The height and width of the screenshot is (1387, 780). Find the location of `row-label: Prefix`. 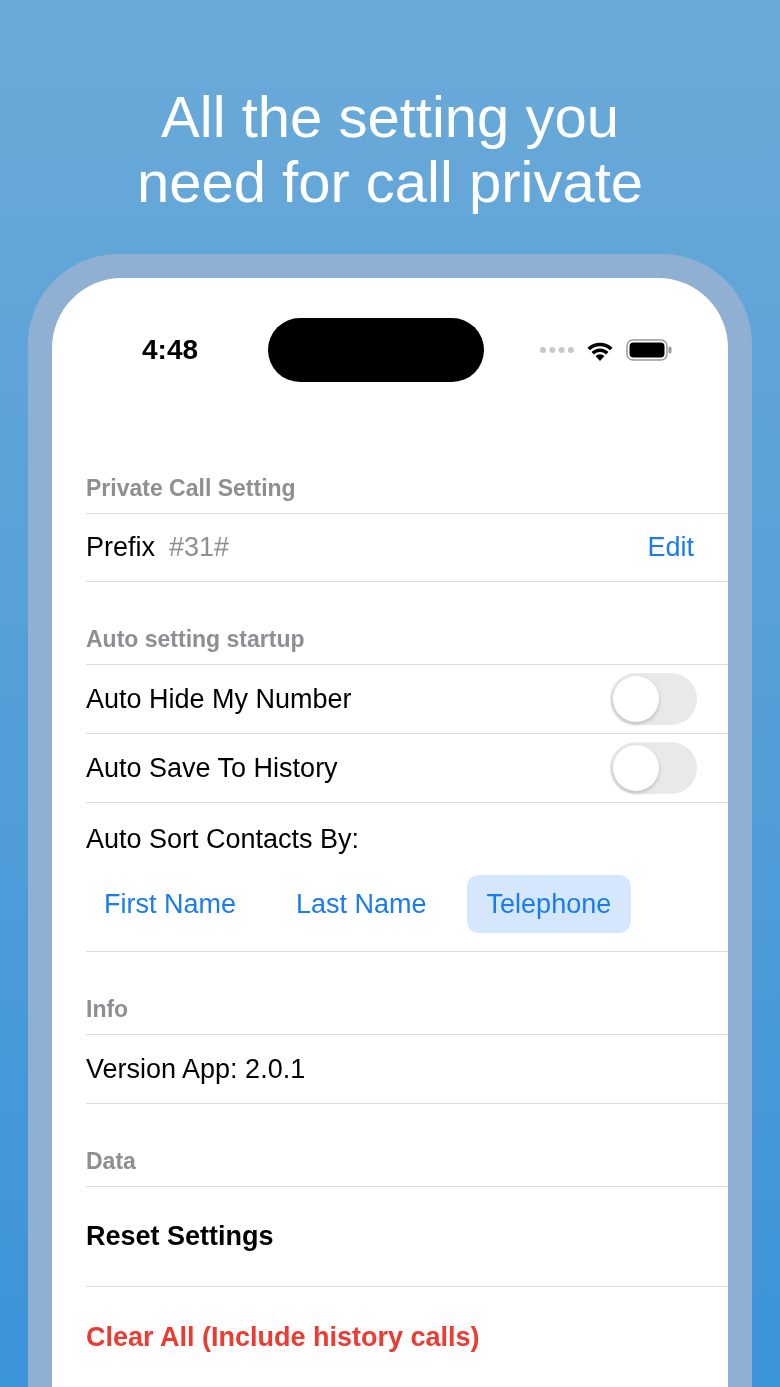

row-label: Prefix is located at coordinates (121, 548).